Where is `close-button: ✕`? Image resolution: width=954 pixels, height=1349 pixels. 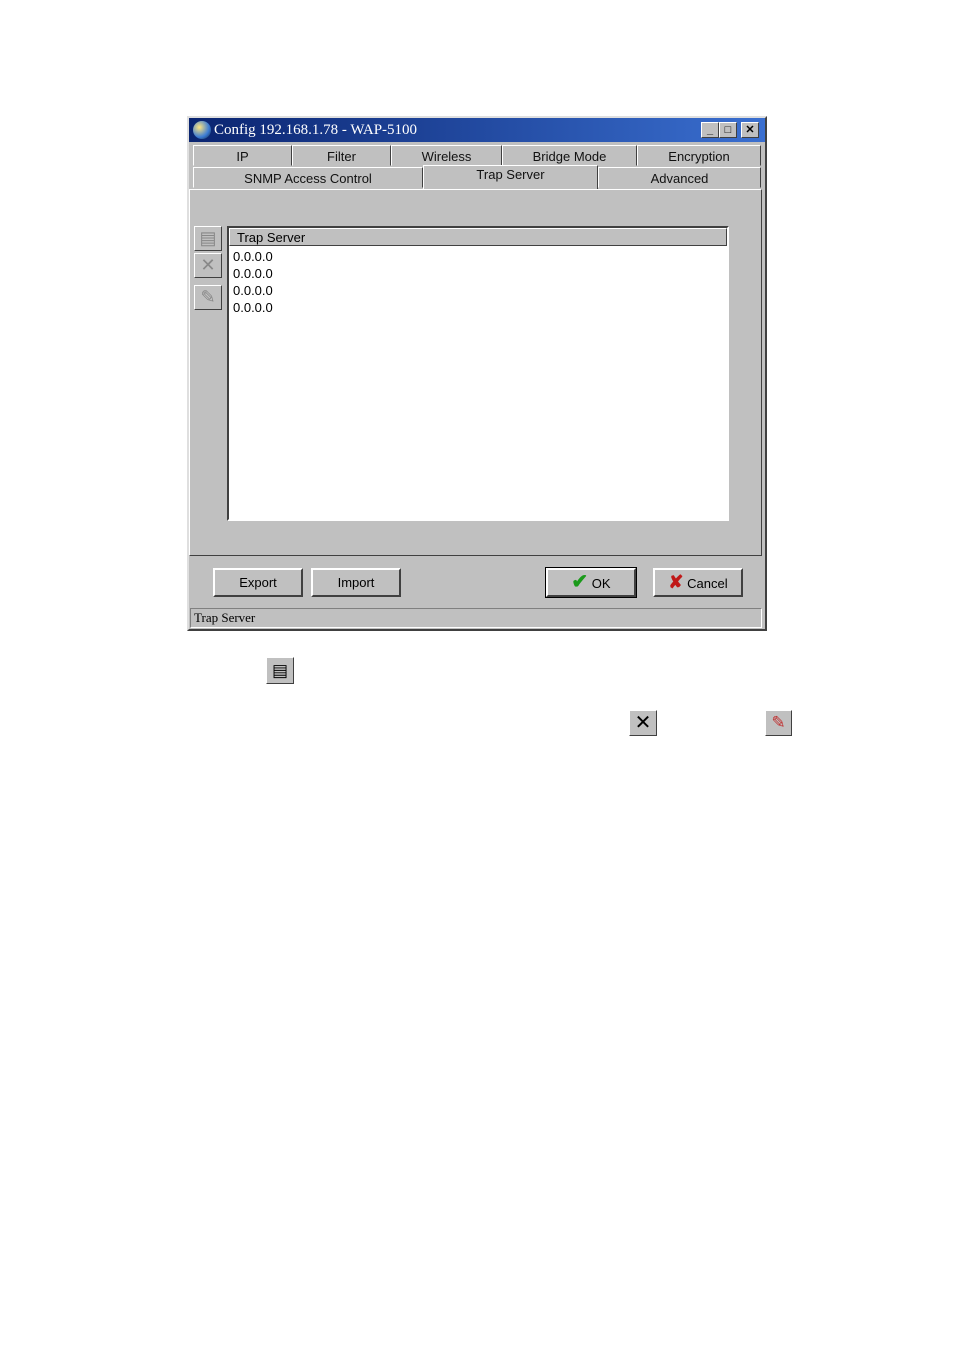 close-button: ✕ is located at coordinates (750, 130).